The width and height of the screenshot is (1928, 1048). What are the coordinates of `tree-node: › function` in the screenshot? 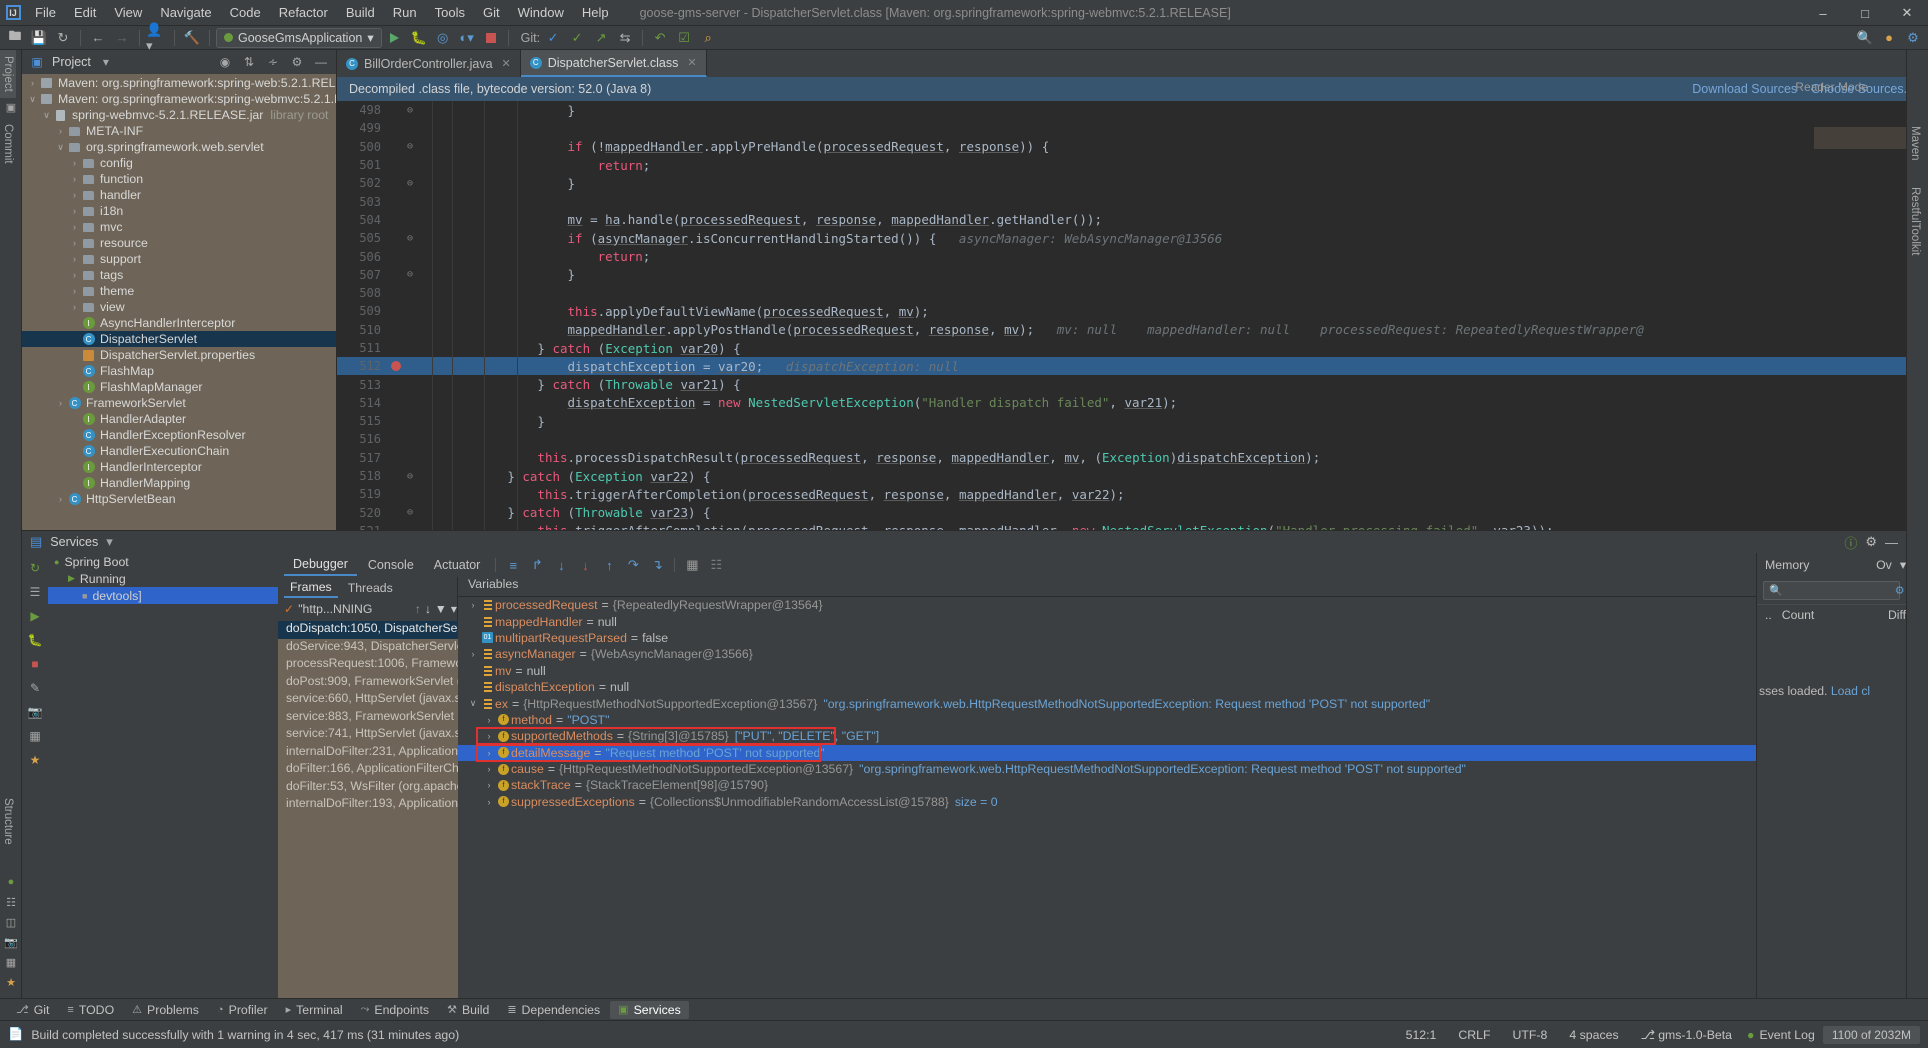 It's located at (179, 179).